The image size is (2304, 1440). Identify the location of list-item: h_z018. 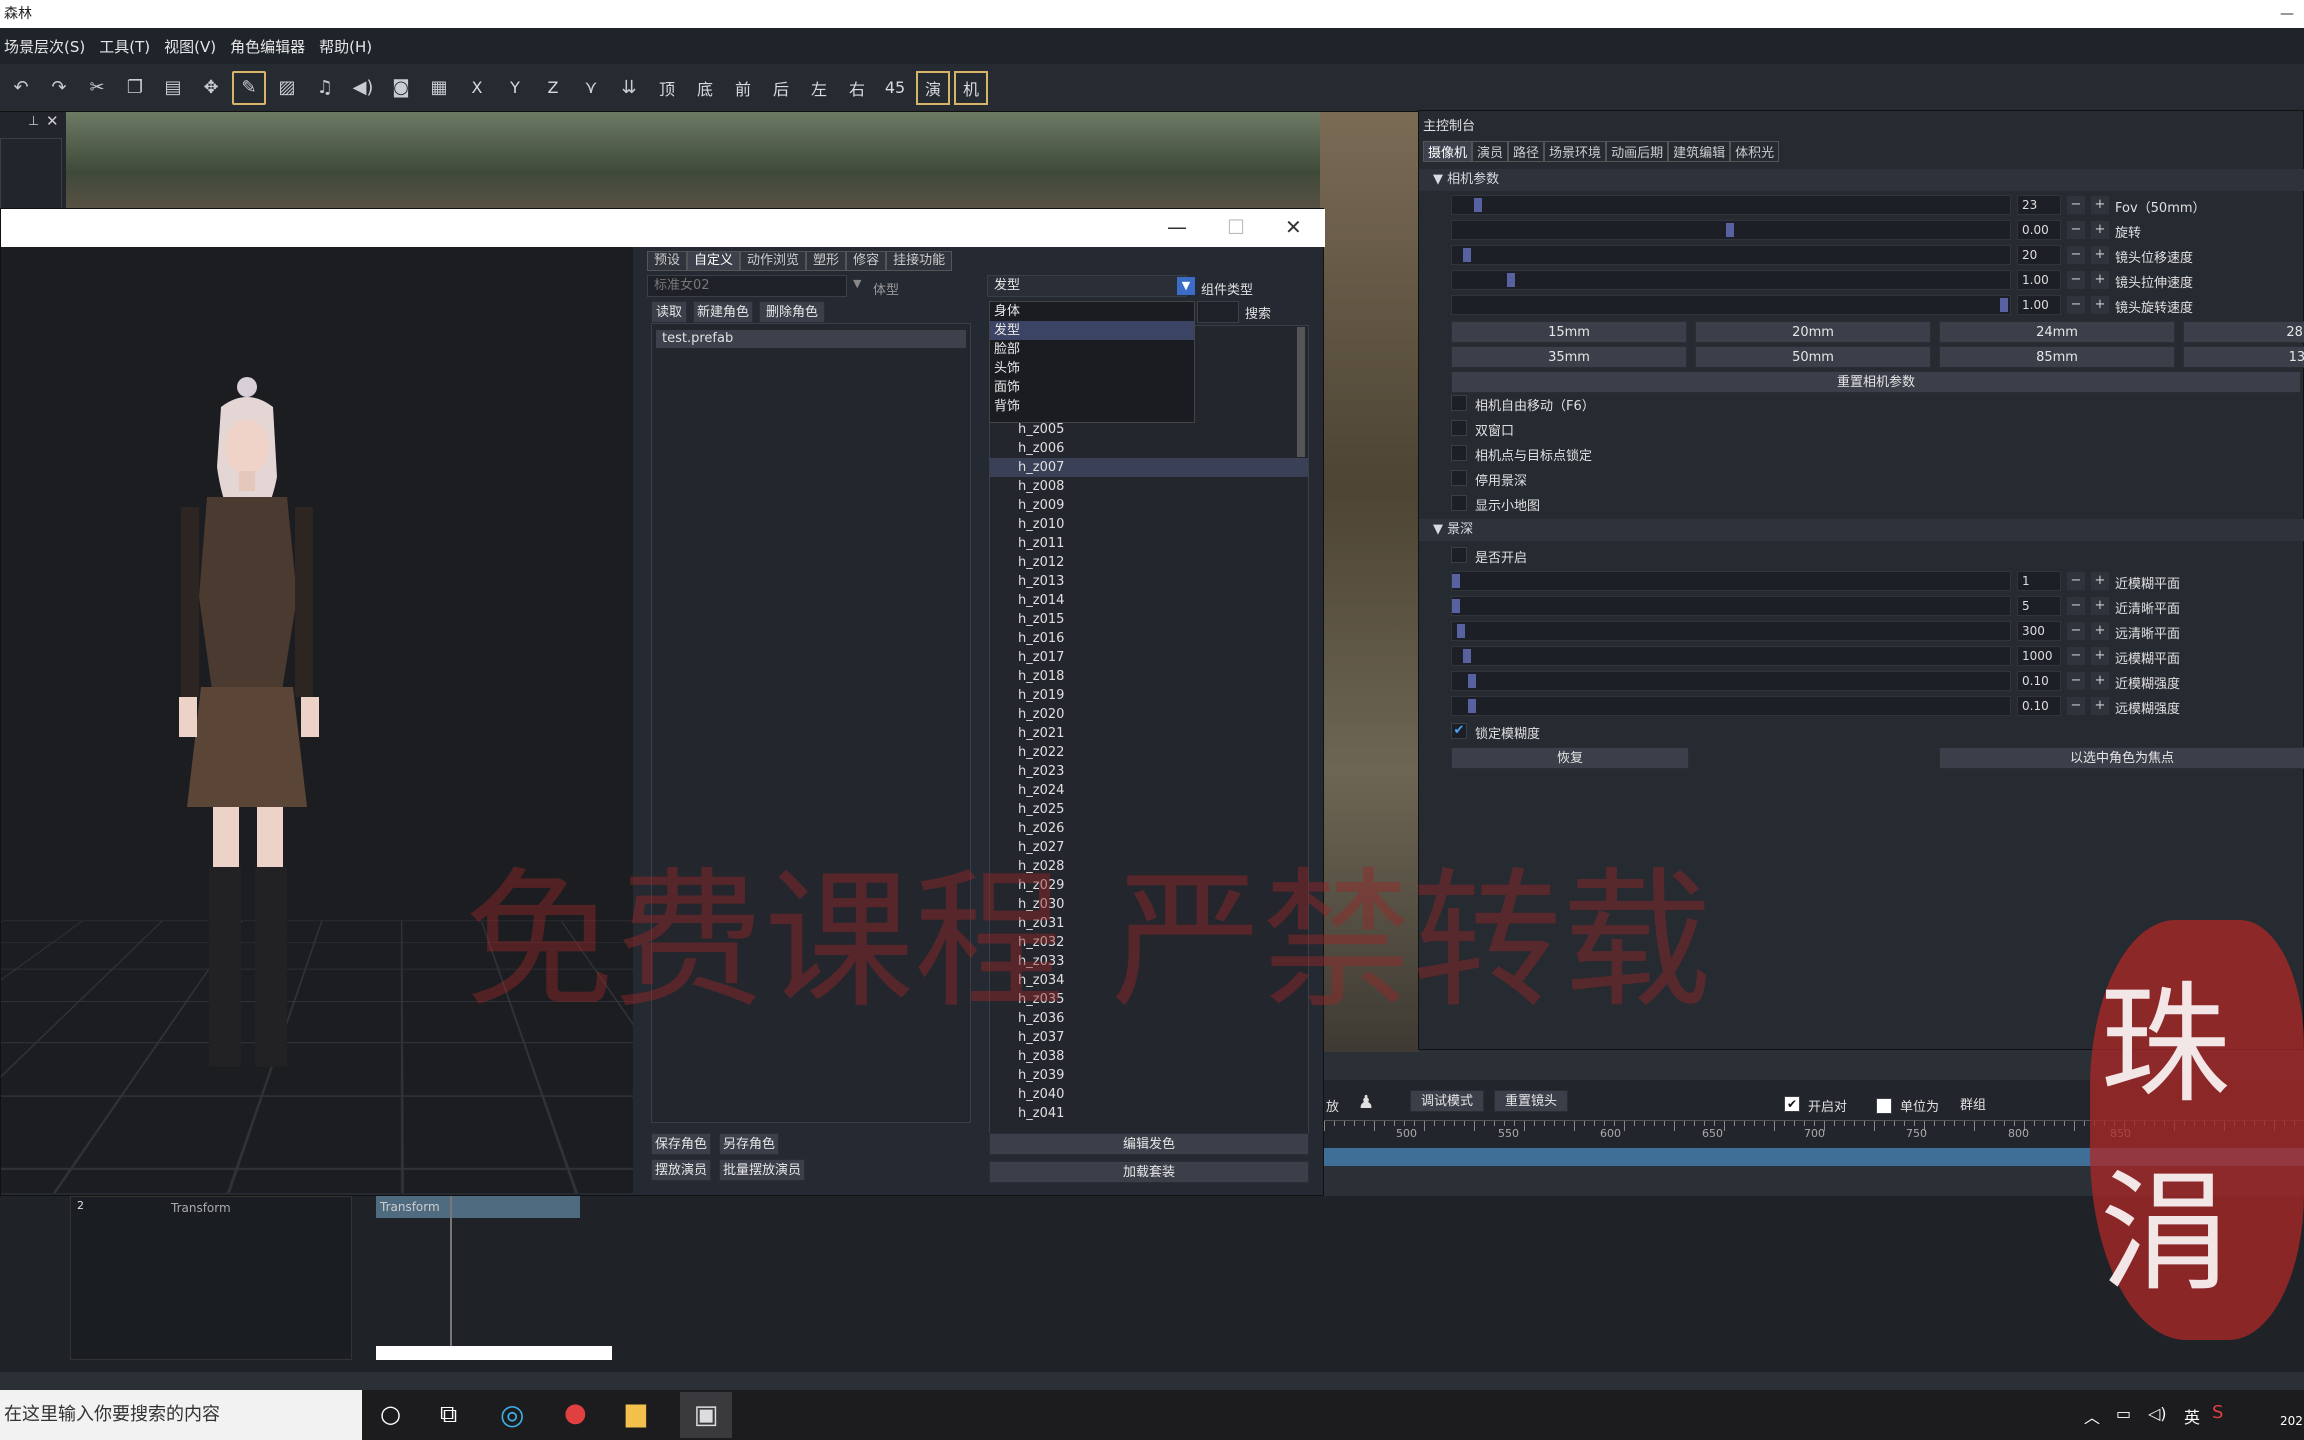
(1149, 676).